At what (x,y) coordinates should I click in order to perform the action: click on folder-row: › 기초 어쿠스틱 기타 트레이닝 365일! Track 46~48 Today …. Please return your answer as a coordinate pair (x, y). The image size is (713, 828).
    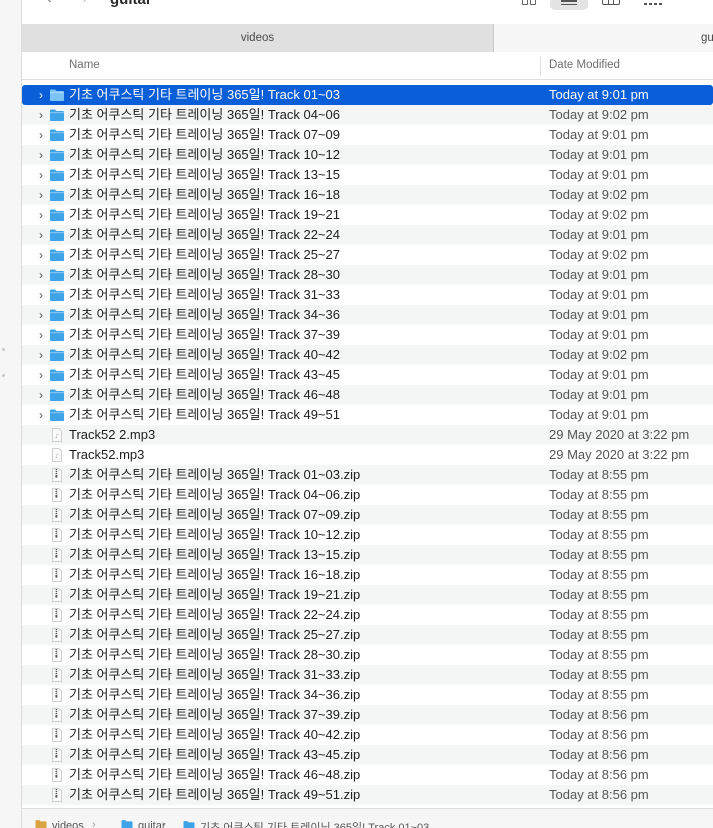
    Looking at the image, I should click on (367, 395).